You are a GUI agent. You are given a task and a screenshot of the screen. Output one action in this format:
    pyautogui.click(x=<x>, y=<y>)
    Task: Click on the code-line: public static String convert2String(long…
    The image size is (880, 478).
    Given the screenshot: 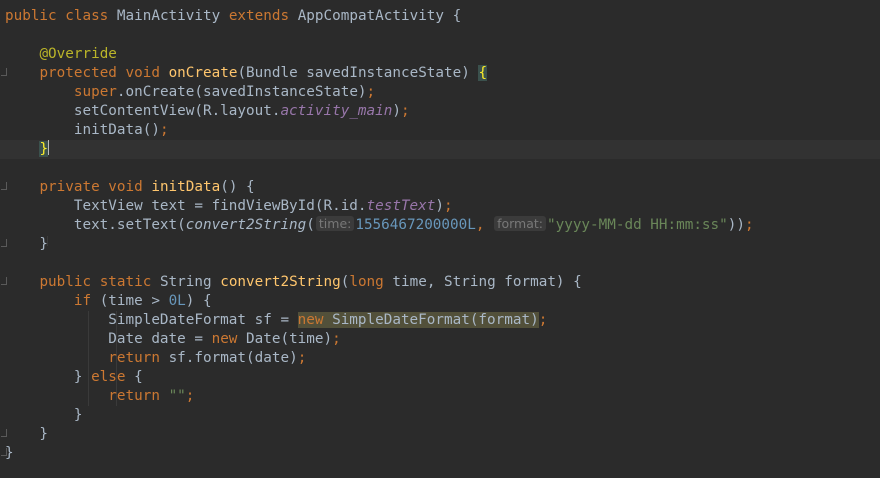 What is the action you would take?
    pyautogui.click(x=440, y=282)
    